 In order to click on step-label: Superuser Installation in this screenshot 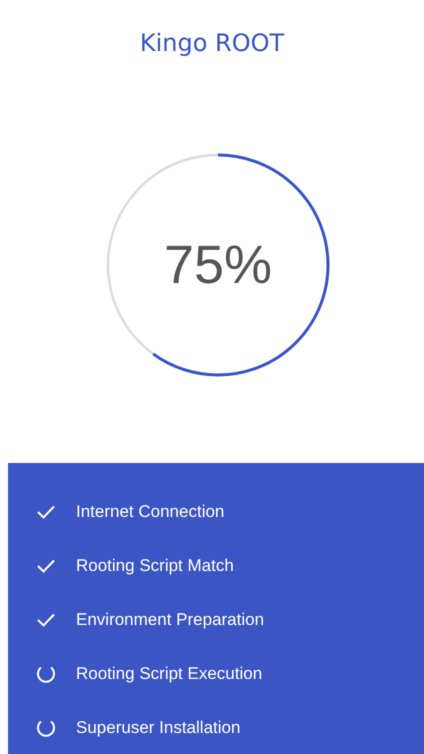, I will do `click(158, 728)`.